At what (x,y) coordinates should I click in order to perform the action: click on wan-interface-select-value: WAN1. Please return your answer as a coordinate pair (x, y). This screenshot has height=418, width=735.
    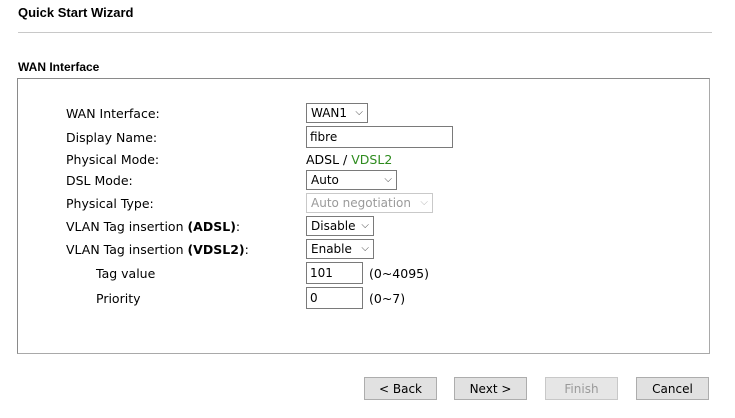
    Looking at the image, I should click on (329, 113).